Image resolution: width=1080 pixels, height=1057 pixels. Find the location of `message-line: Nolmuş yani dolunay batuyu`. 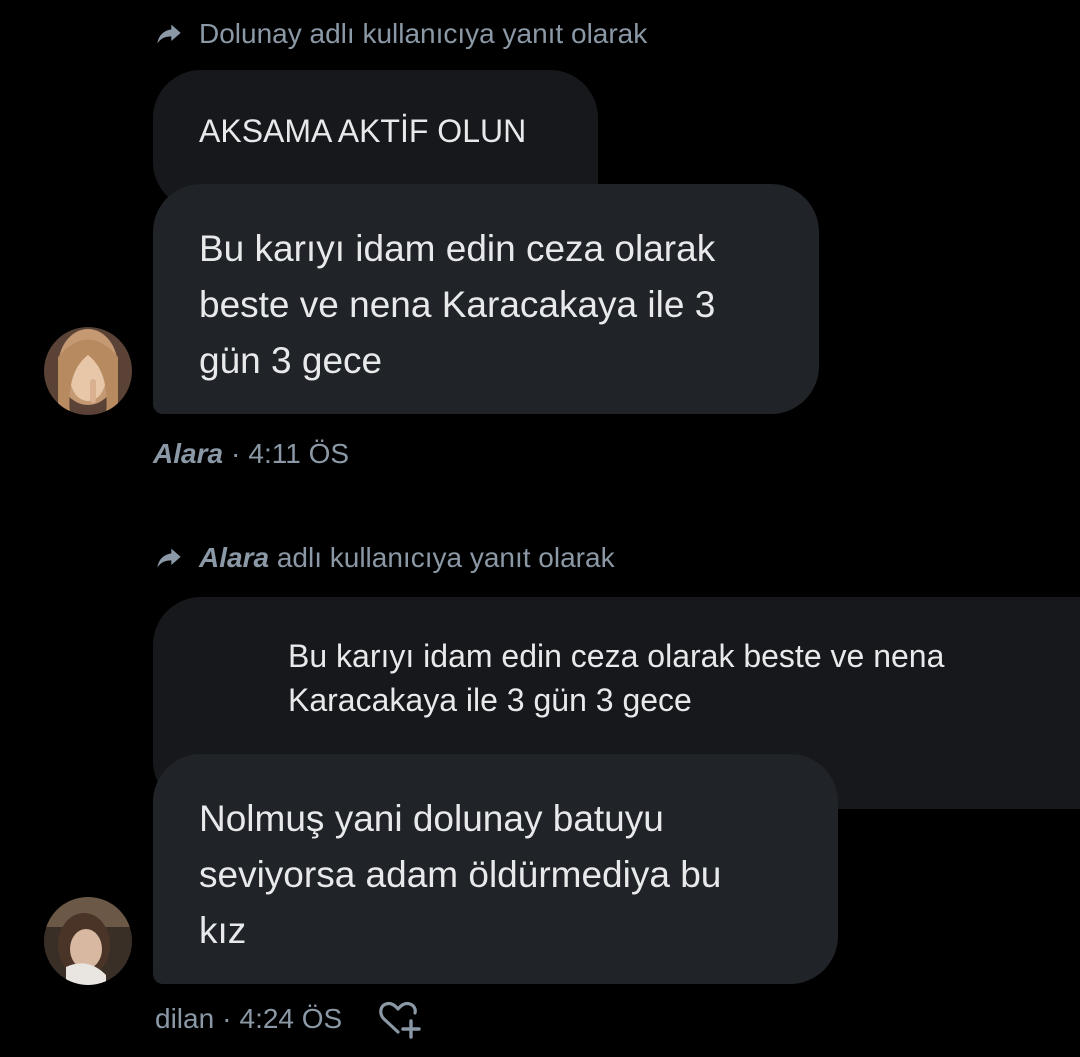

message-line: Nolmuş yani dolunay batuyu is located at coordinates (431, 818).